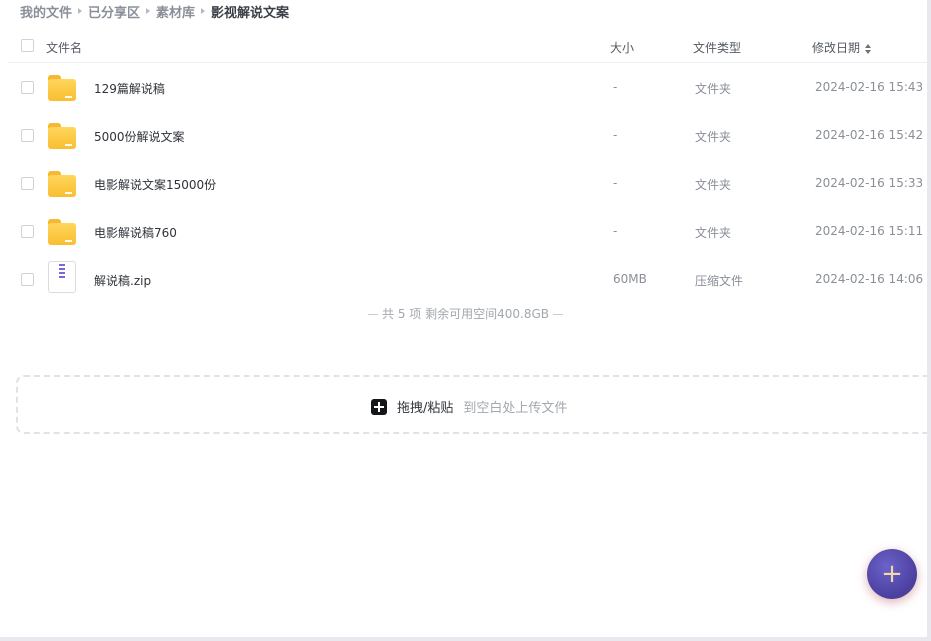 This screenshot has height=641, width=931. What do you see at coordinates (869, 279) in the screenshot?
I see `file-modified-date: 2024-02-16 14:06` at bounding box center [869, 279].